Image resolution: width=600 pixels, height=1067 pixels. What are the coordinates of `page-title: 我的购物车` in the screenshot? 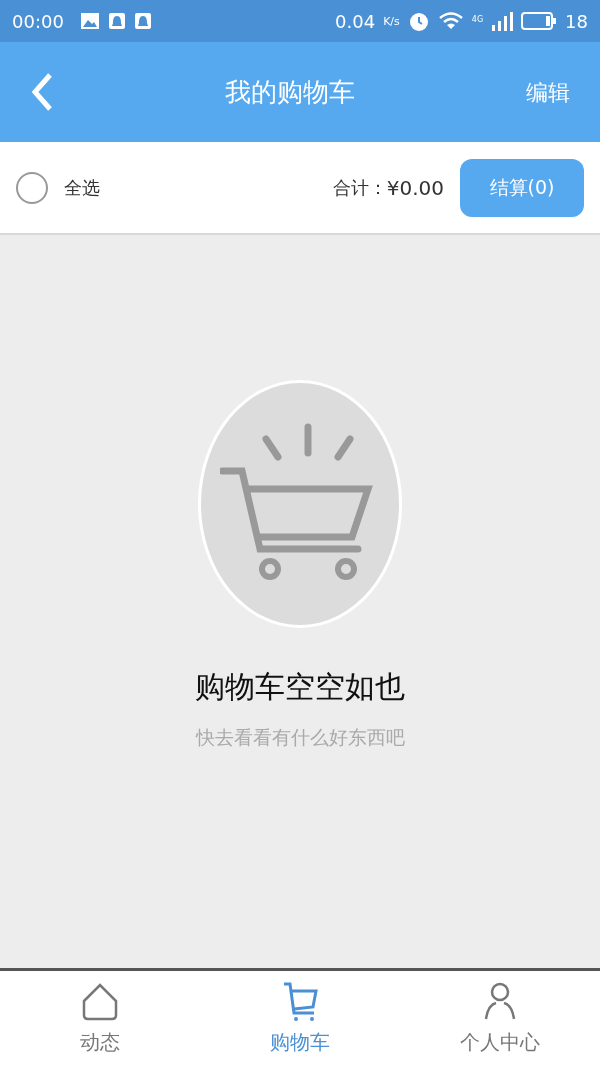 It's located at (290, 92).